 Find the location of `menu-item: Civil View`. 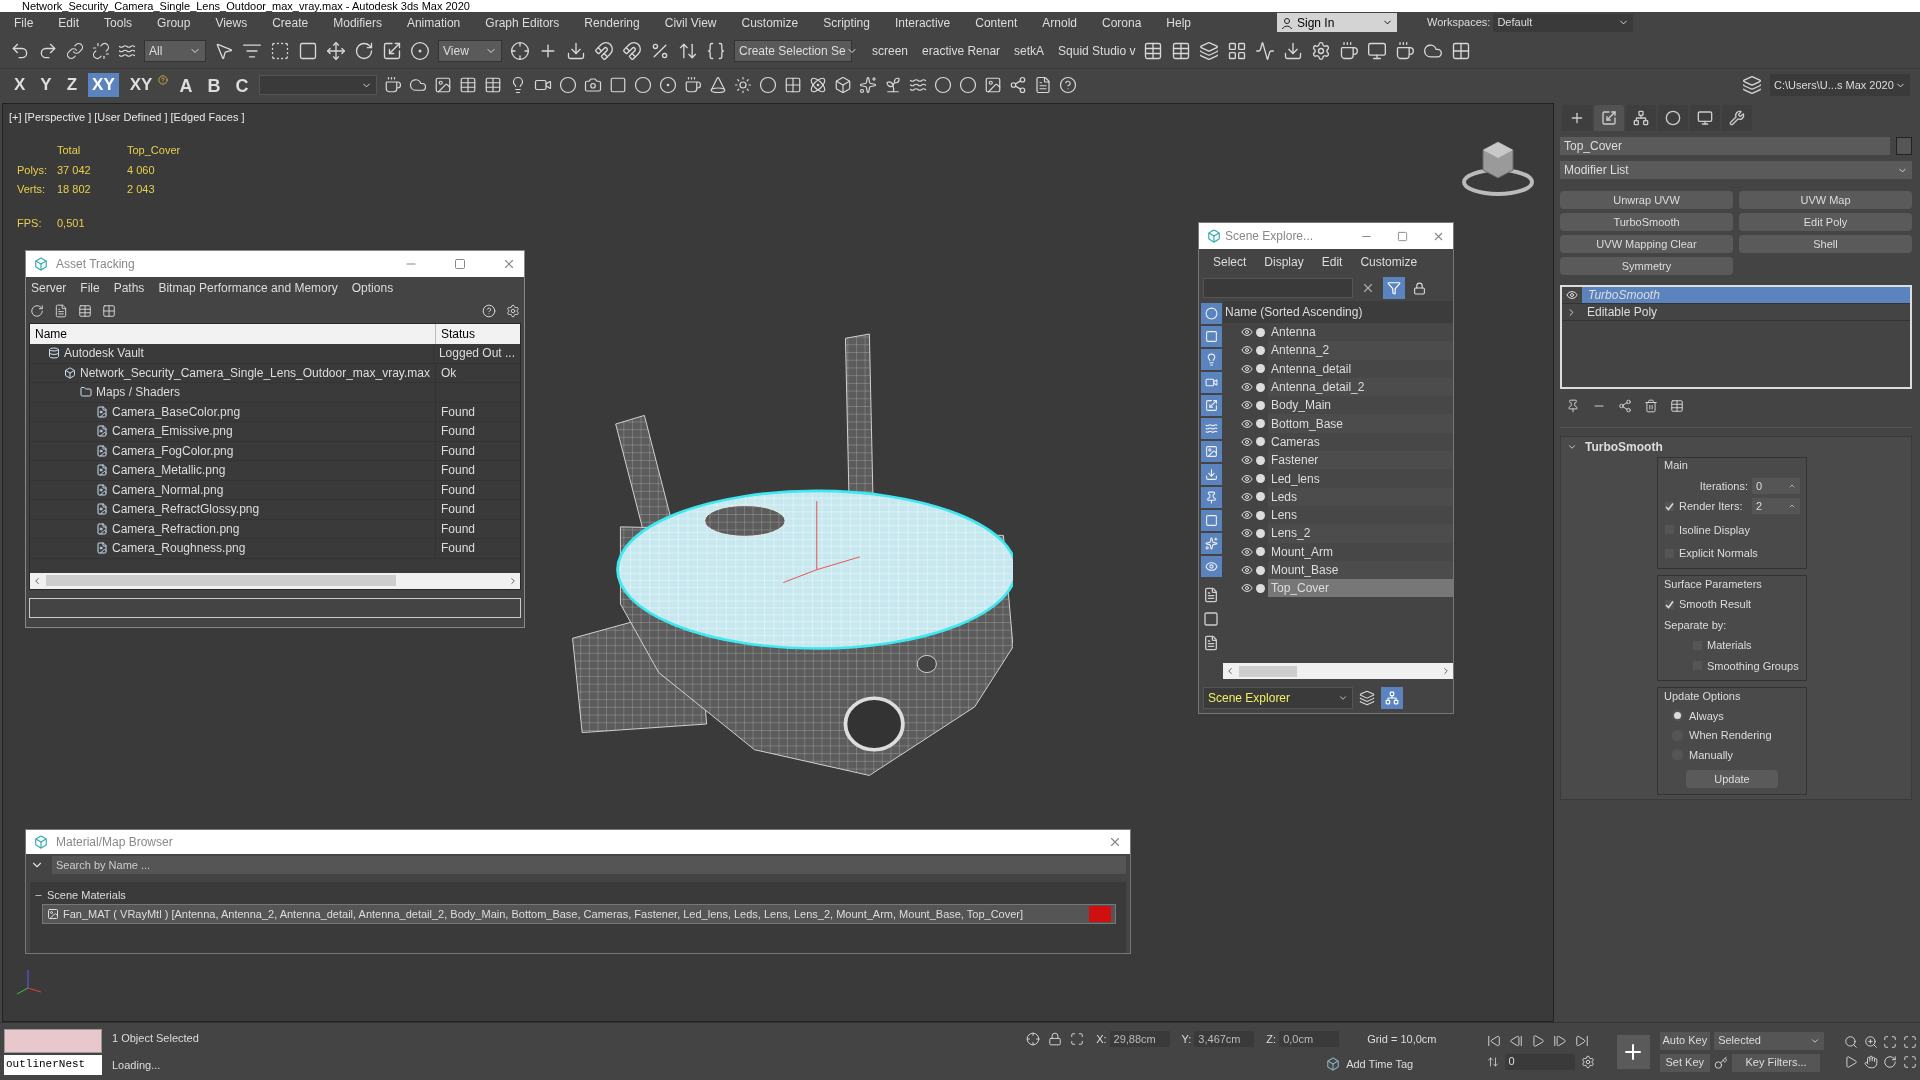

menu-item: Civil View is located at coordinates (690, 22).